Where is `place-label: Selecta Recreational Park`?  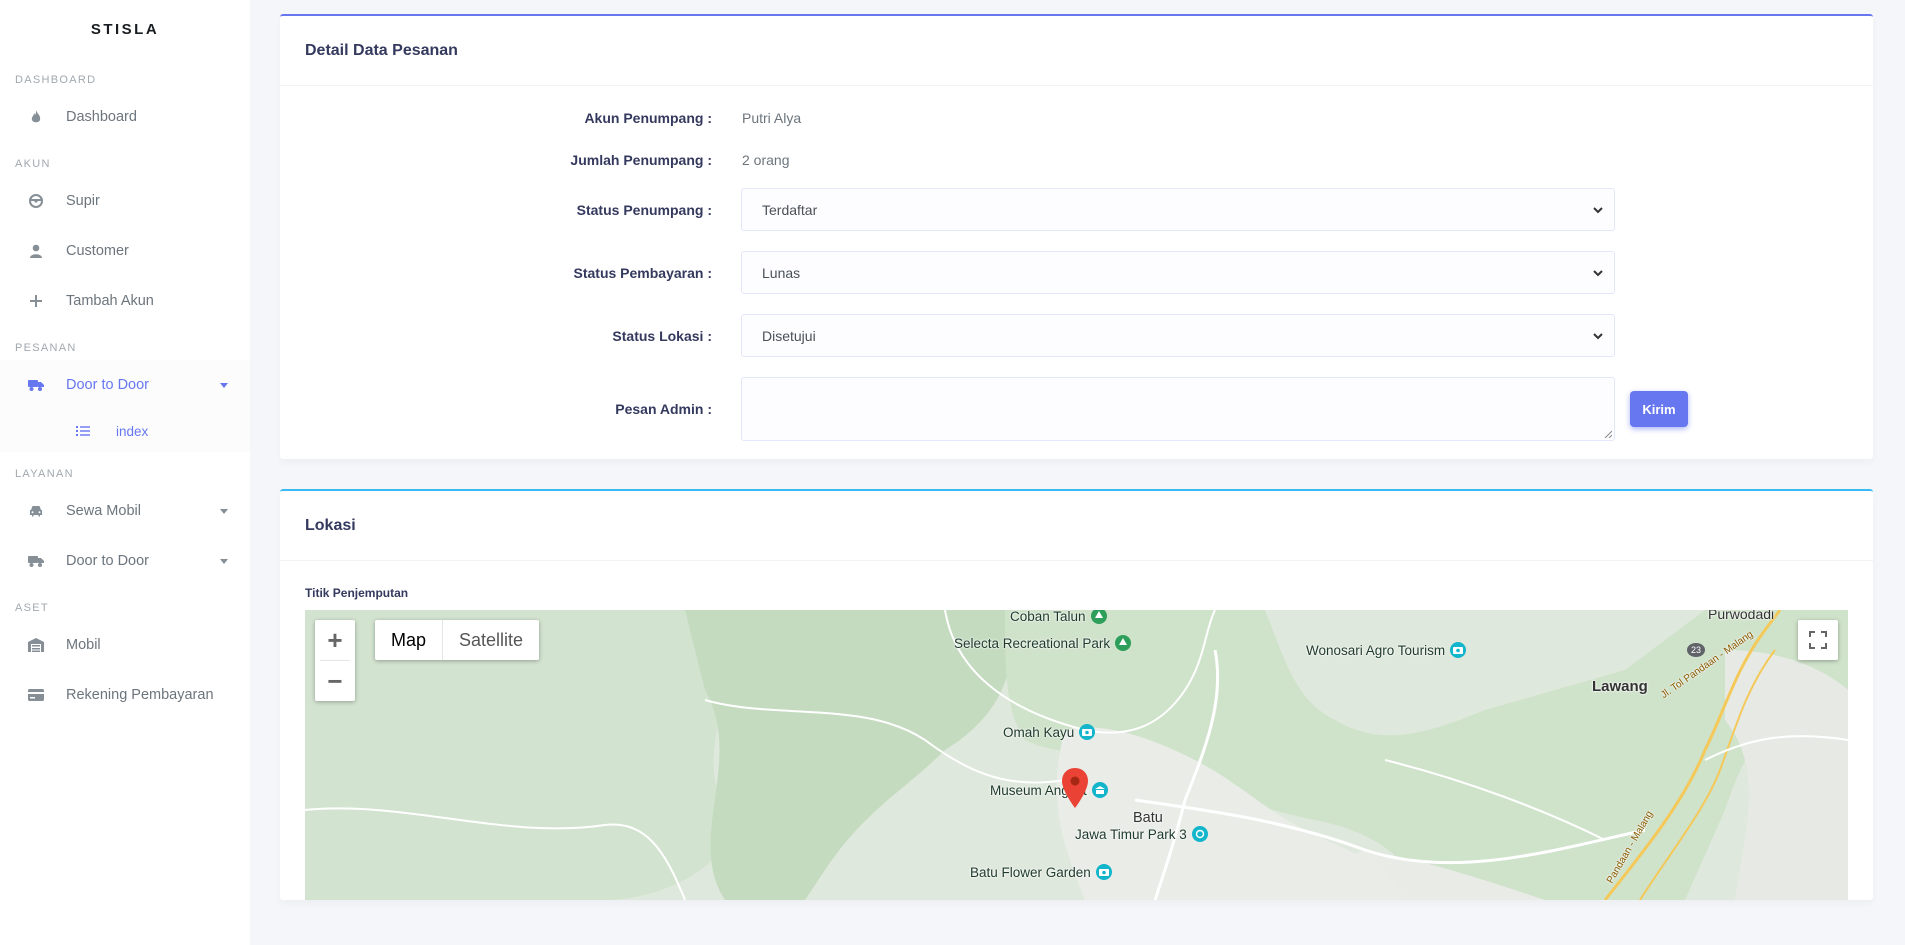
place-label: Selecta Recreational Park is located at coordinates (1032, 643).